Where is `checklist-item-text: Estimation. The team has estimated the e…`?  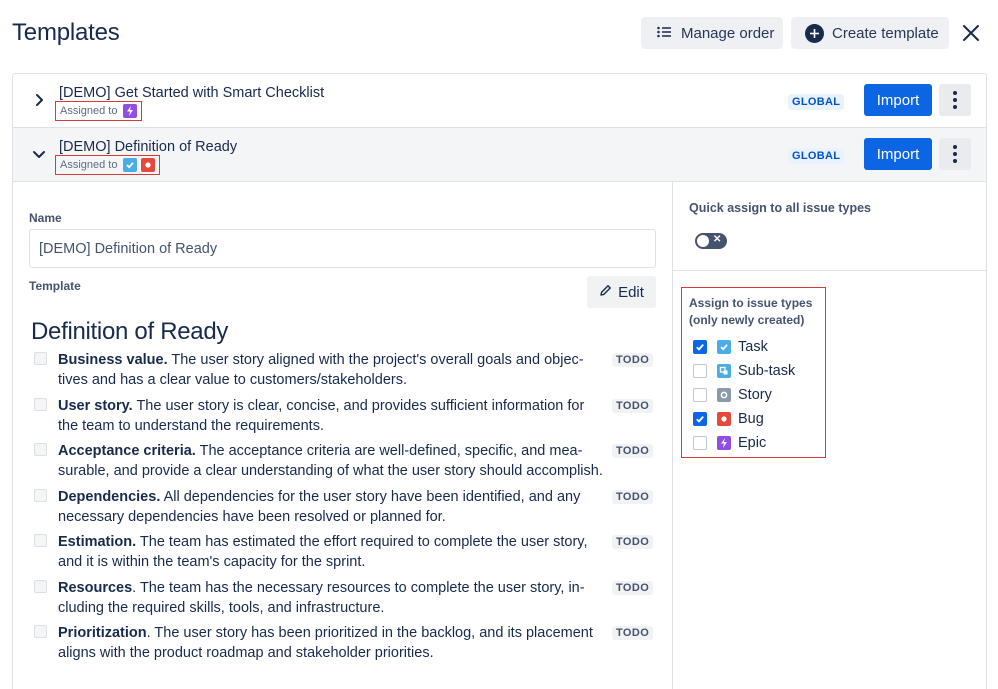 checklist-item-text: Estimation. The team has estimated the e… is located at coordinates (333, 552).